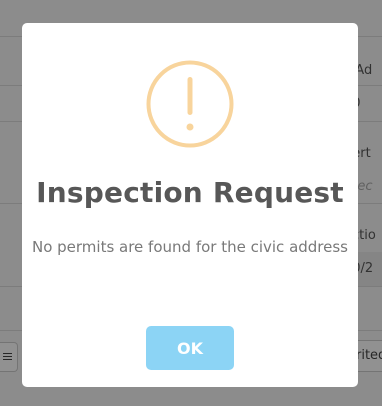 This screenshot has height=406, width=382. What do you see at coordinates (190, 348) in the screenshot?
I see `ok-button: OK` at bounding box center [190, 348].